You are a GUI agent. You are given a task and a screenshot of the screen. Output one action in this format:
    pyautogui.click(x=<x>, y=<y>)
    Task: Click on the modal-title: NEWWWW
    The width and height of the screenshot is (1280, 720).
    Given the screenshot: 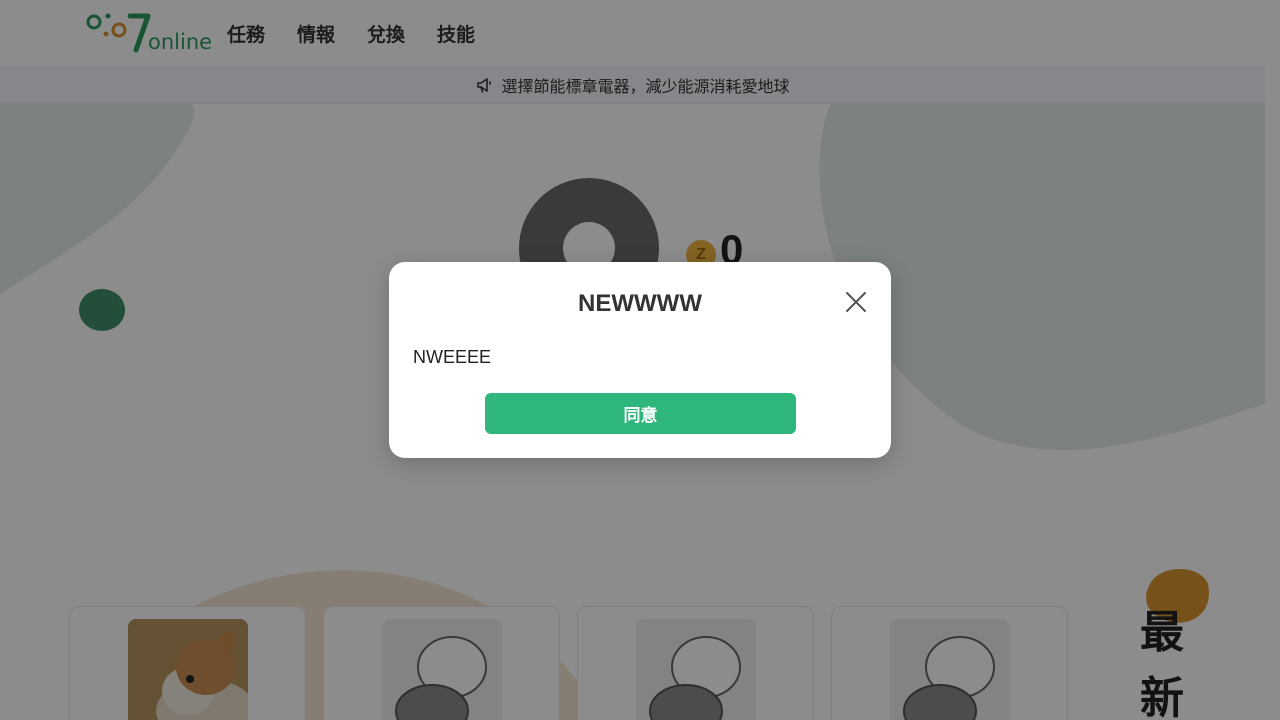 What is the action you would take?
    pyautogui.click(x=640, y=303)
    